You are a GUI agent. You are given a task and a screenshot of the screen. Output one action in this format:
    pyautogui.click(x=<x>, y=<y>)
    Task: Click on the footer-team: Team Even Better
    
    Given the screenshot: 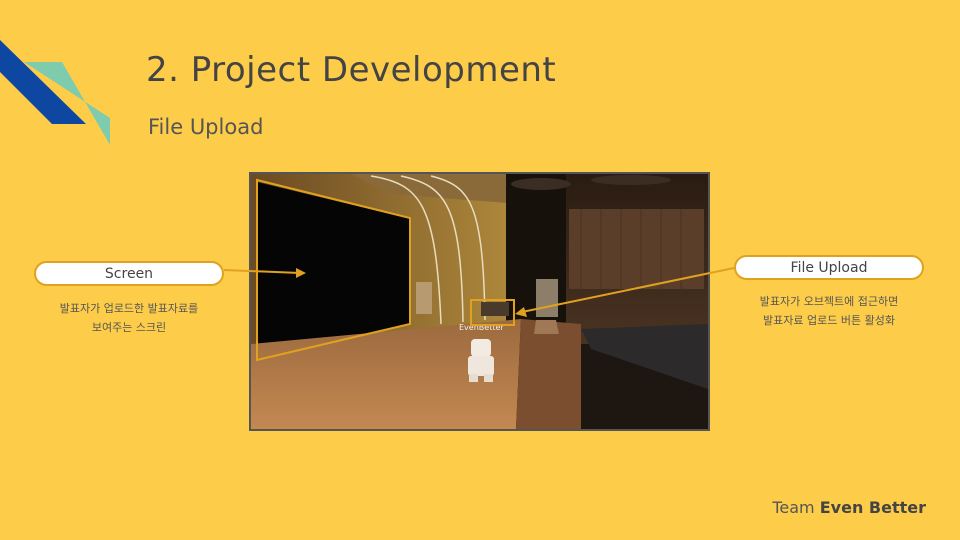 What is the action you would take?
    pyautogui.click(x=849, y=507)
    